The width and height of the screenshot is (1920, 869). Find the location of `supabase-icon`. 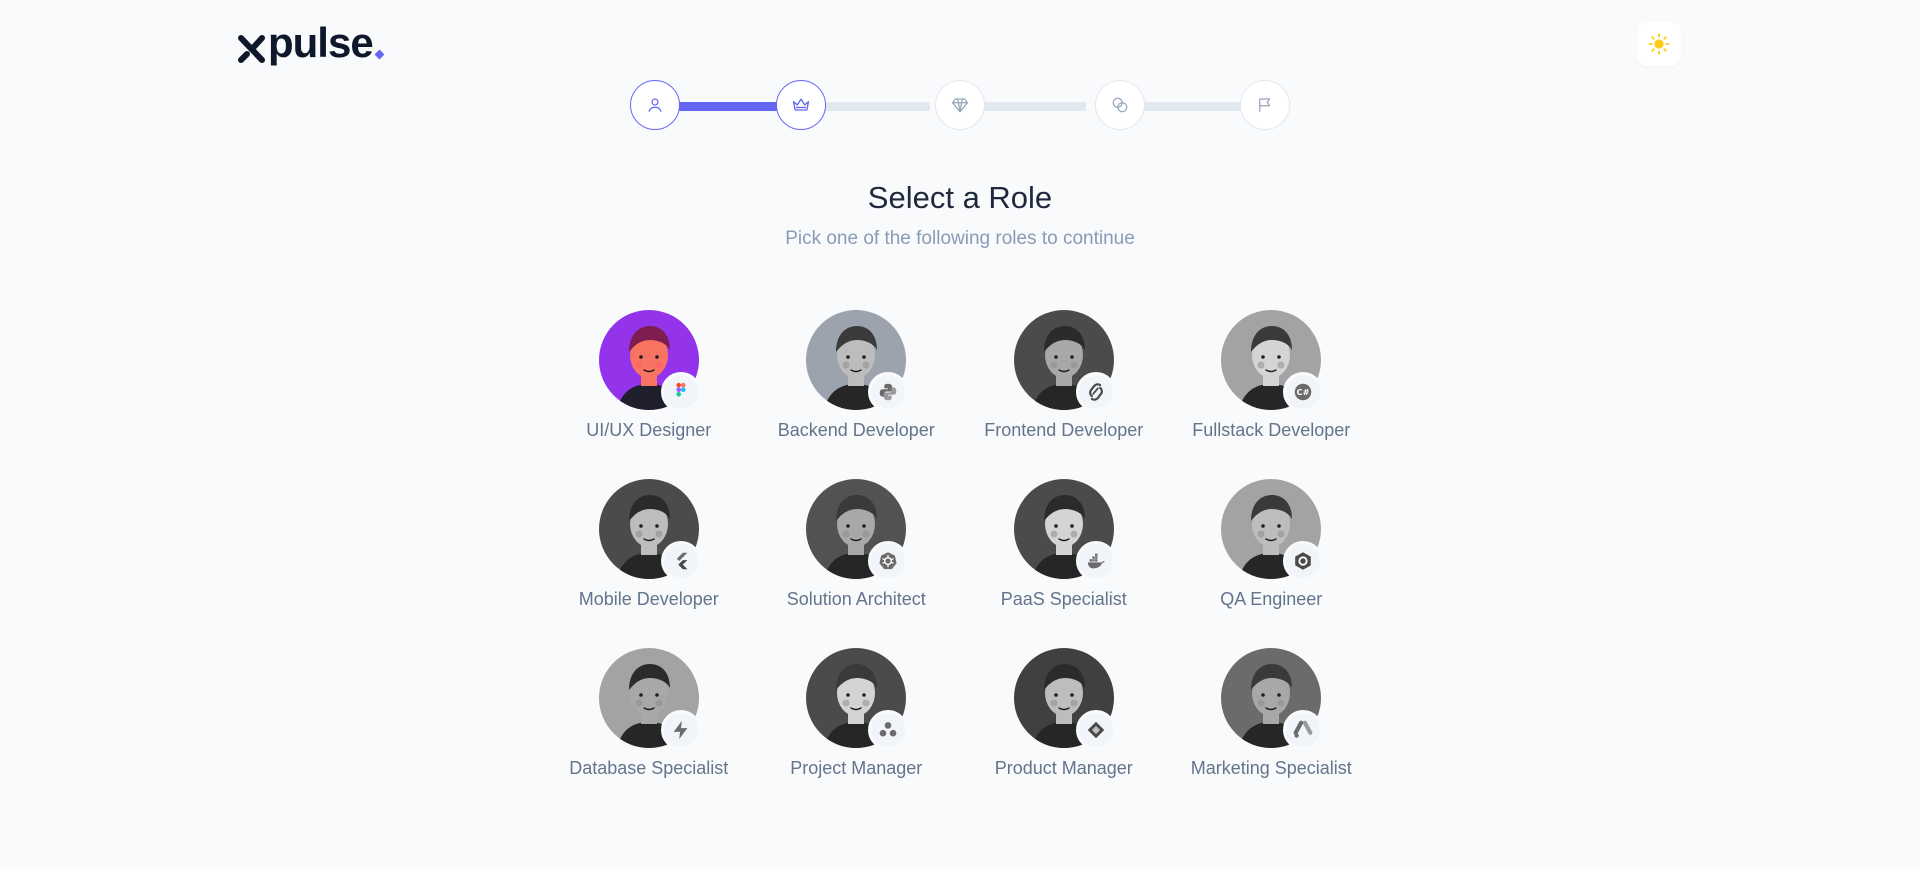

supabase-icon is located at coordinates (680, 730).